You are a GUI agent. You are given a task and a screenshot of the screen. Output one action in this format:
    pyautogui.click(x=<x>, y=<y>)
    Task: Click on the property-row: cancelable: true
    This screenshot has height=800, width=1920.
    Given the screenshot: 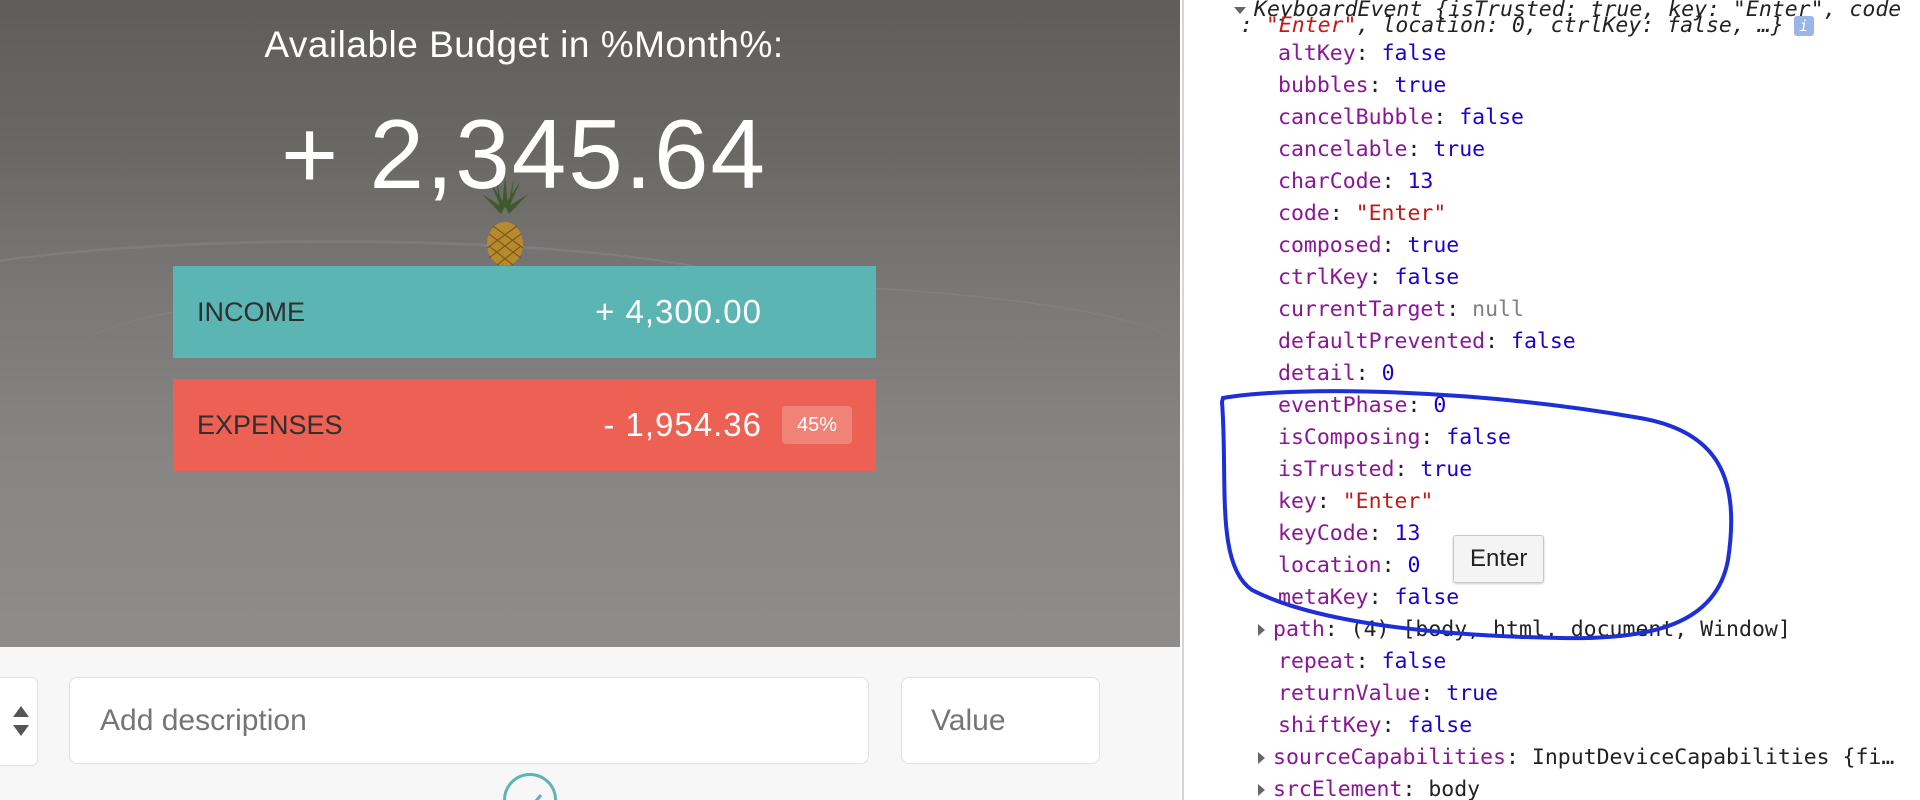 What is the action you would take?
    pyautogui.click(x=1381, y=150)
    